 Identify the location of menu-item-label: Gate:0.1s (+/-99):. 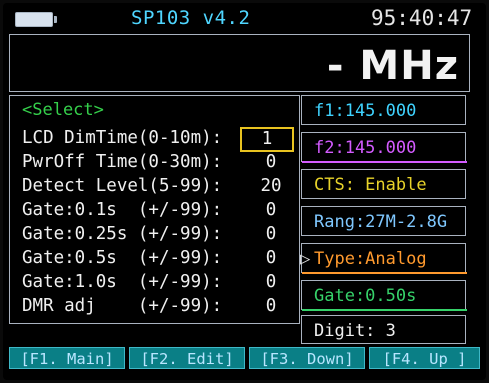
(122, 210).